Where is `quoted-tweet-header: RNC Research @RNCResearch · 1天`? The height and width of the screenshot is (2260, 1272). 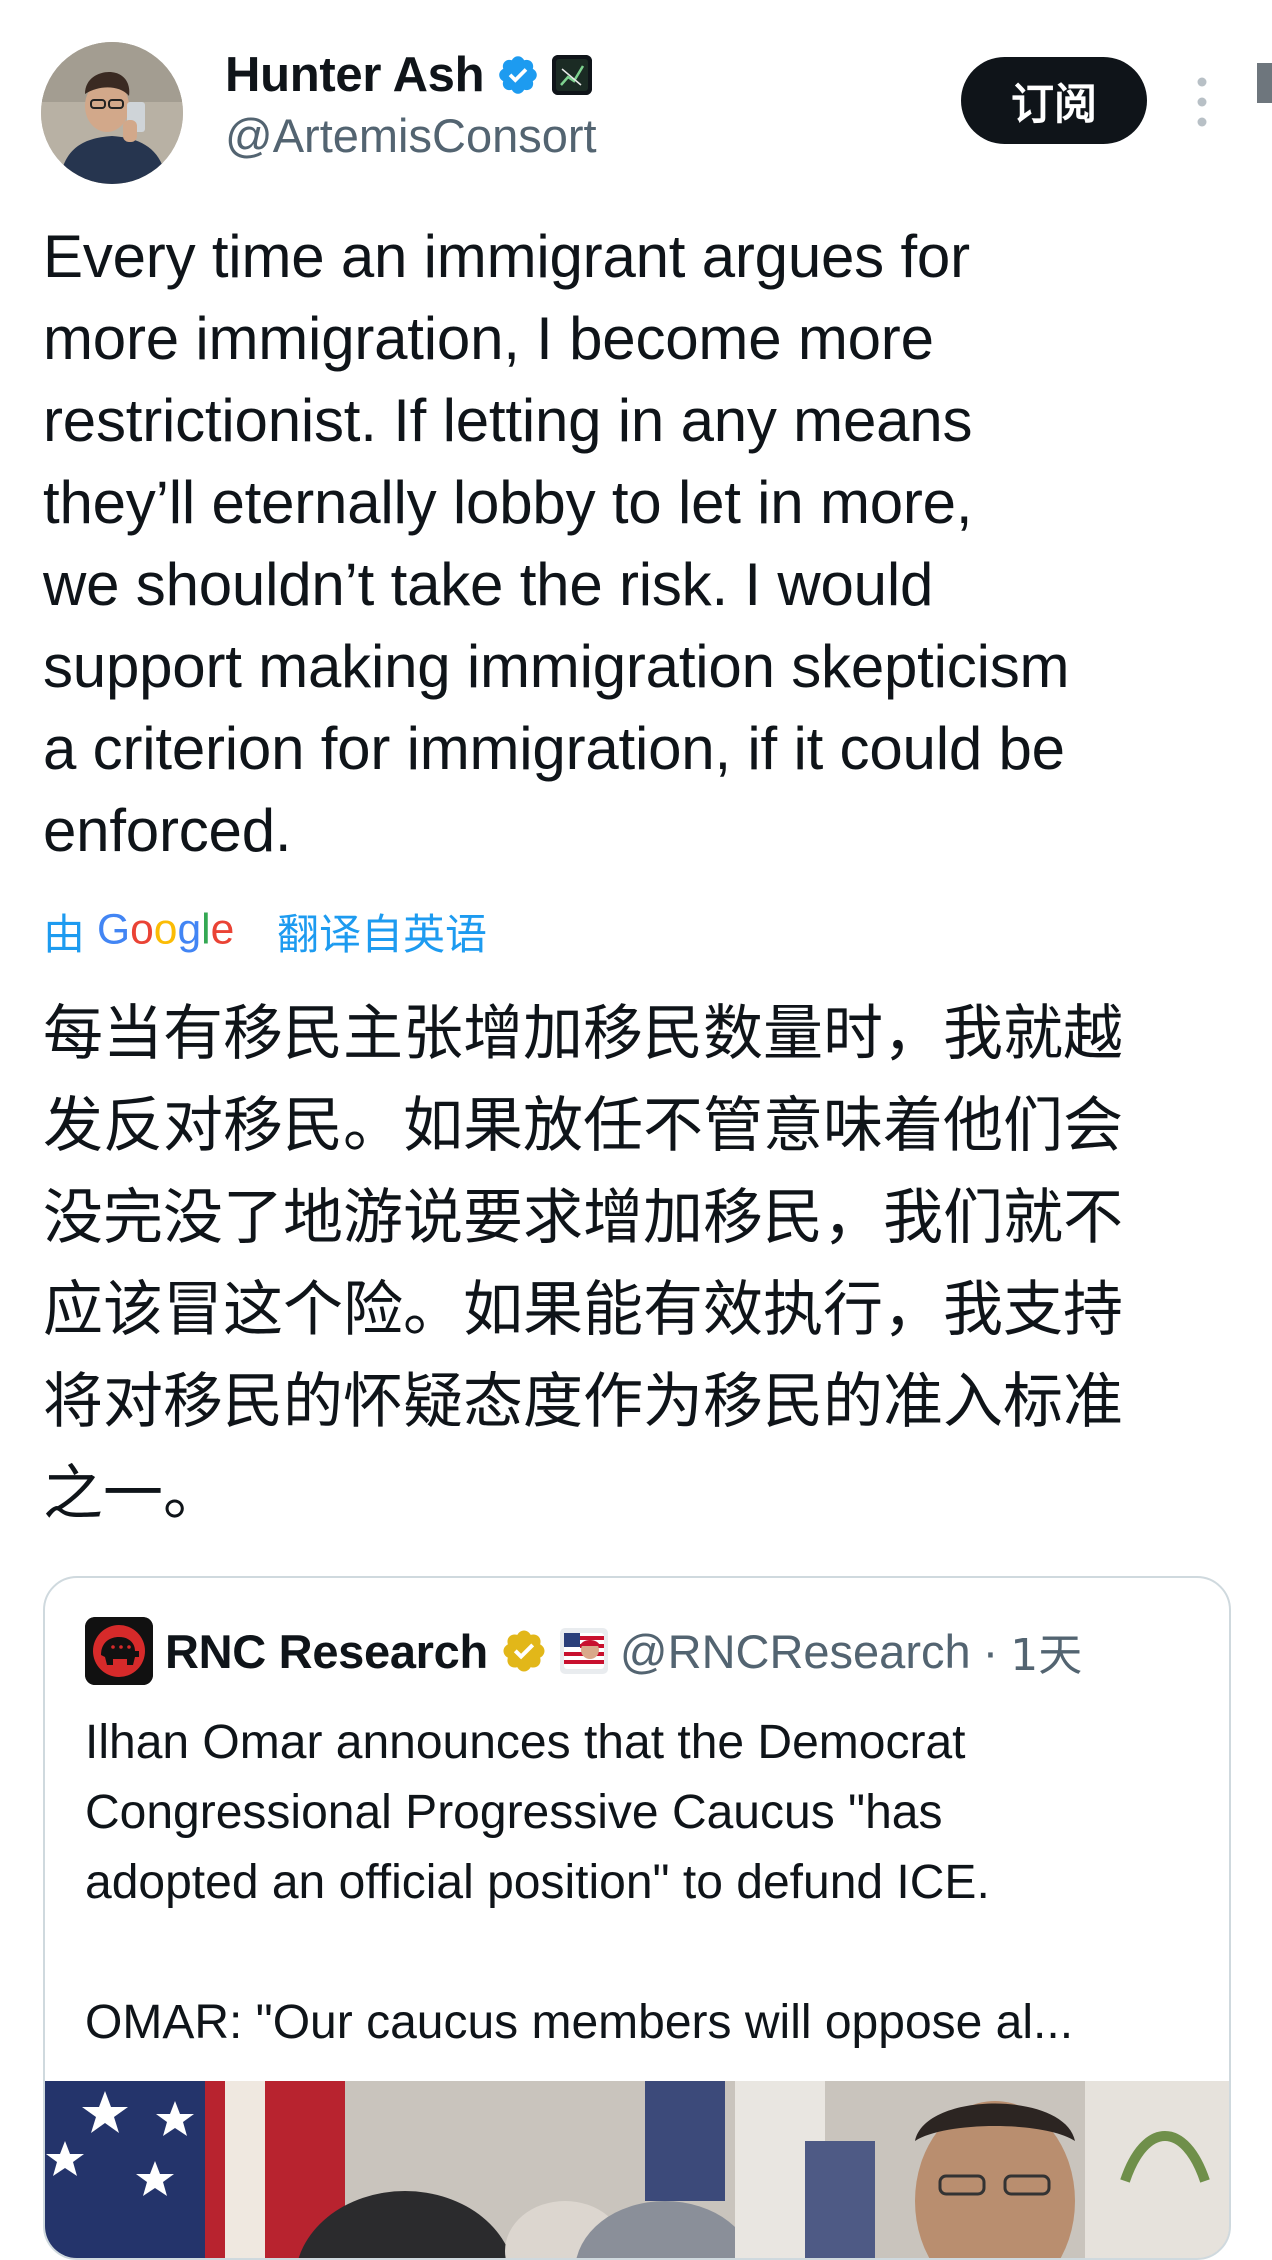 quoted-tweet-header: RNC Research @RNCResearch · 1天 is located at coordinates (583, 1651).